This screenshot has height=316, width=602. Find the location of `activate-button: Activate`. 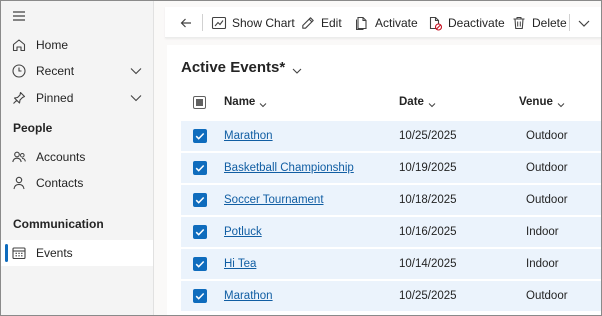

activate-button: Activate is located at coordinates (386, 22).